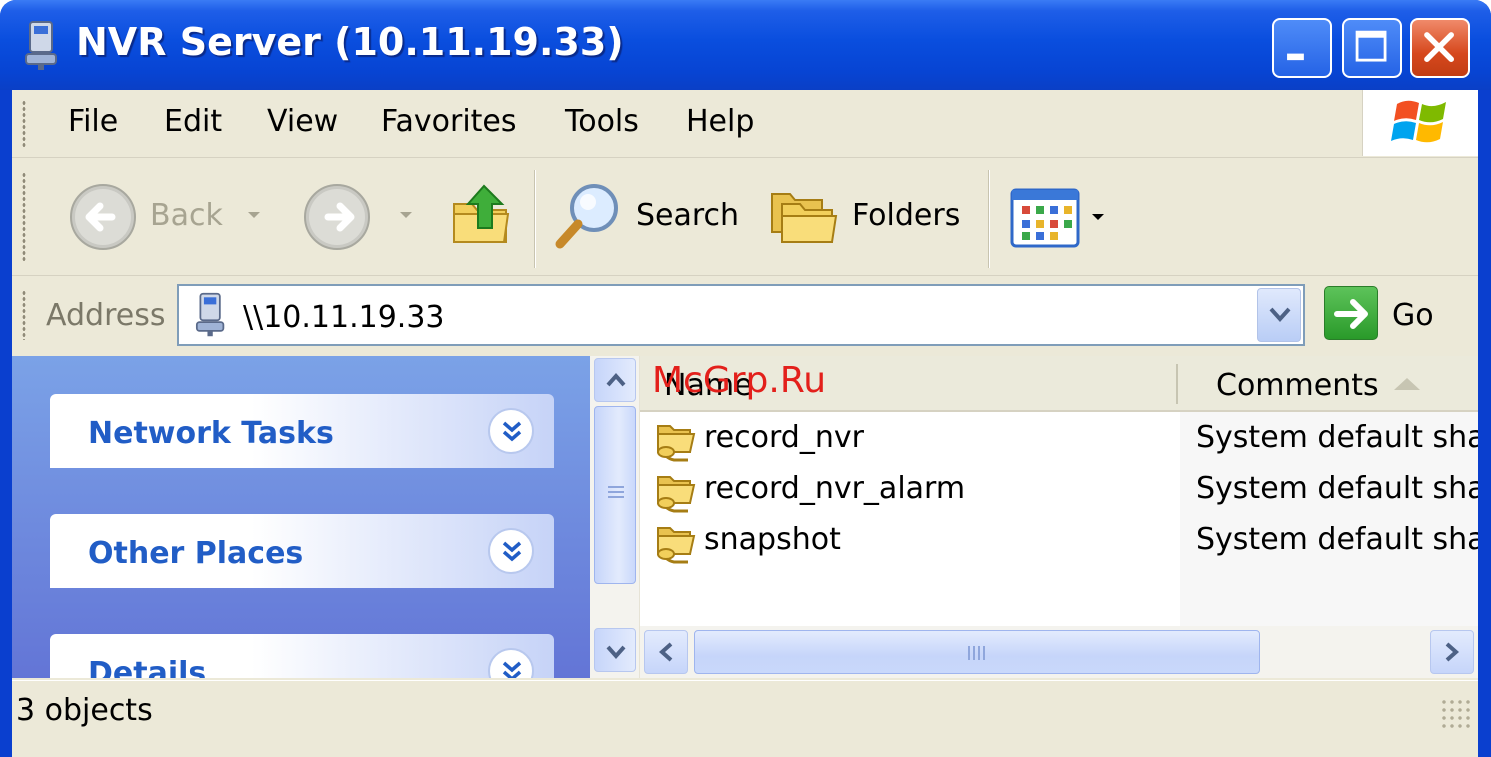  I want to click on folders-button: Folders, so click(870, 216).